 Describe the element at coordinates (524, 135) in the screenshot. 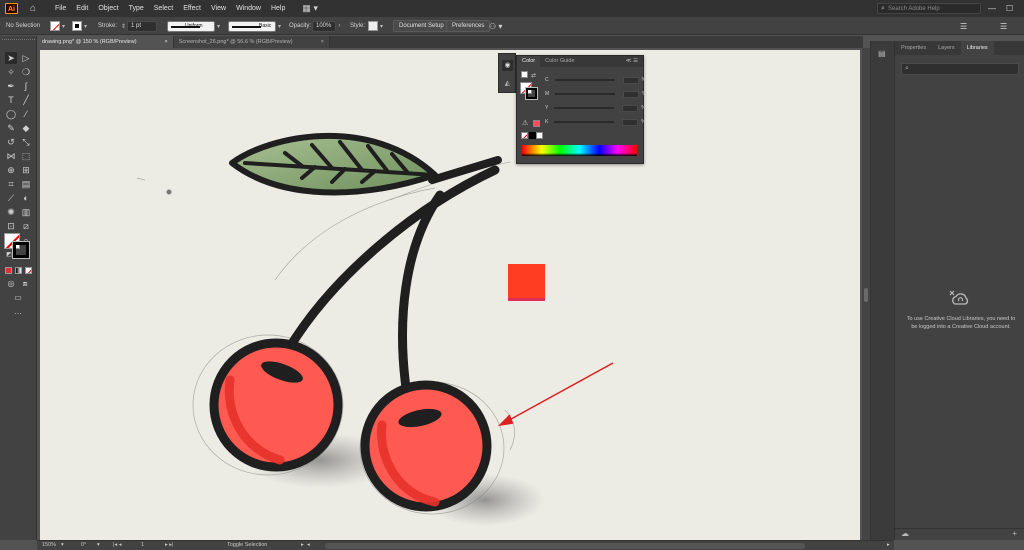

I see `none-swatch-icon` at that location.